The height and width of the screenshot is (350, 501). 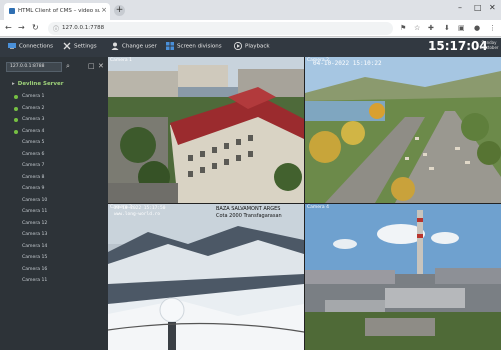 I want to click on tab-close-icon: ×, so click(x=104, y=10).